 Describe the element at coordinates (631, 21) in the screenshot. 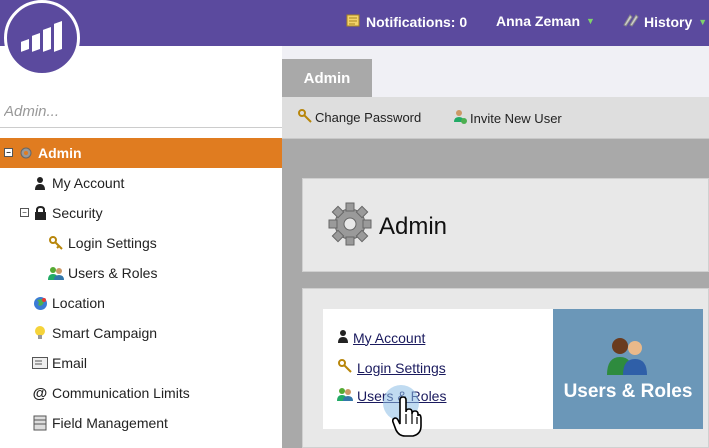

I see `history-icon` at that location.